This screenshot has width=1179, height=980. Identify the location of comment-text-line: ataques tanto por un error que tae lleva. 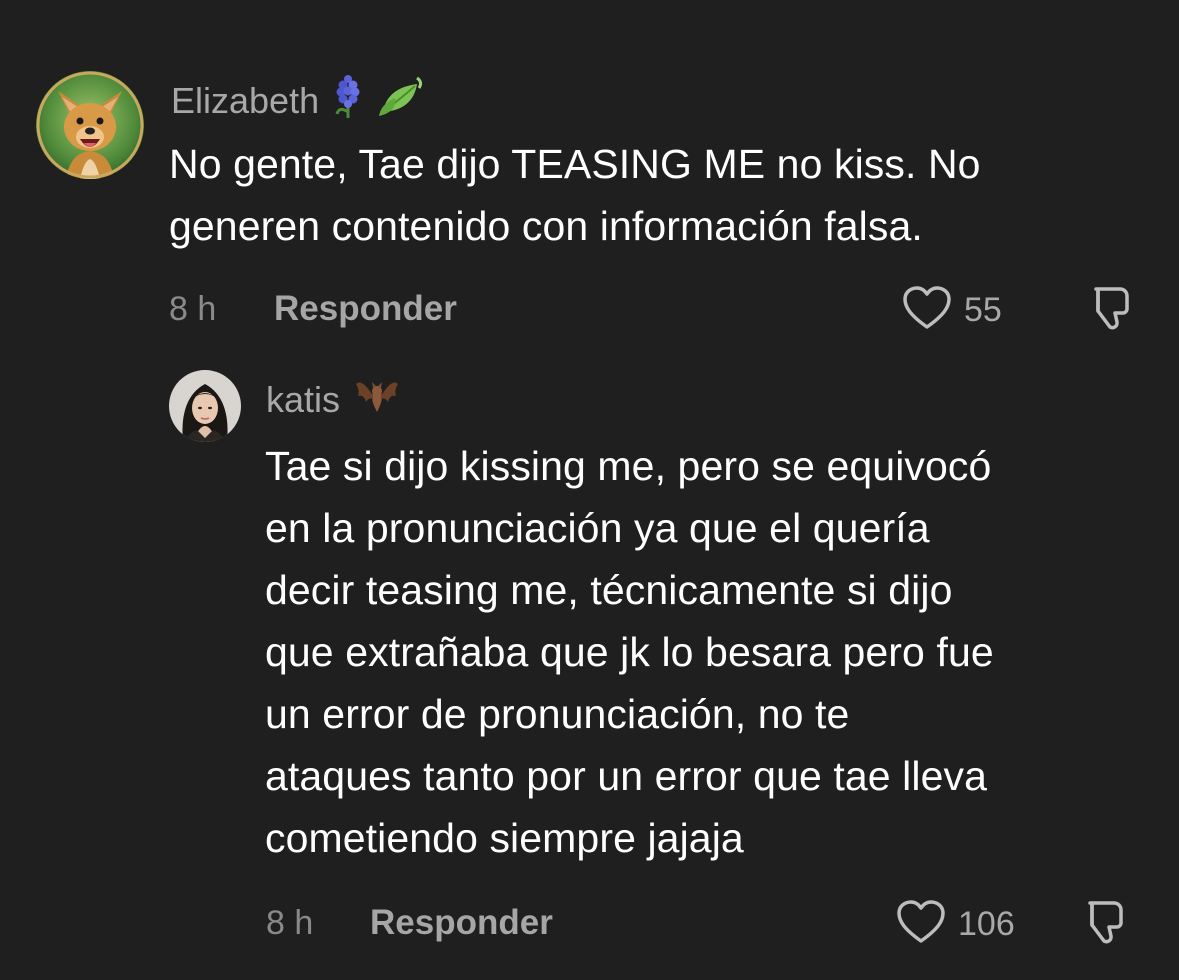
(626, 776).